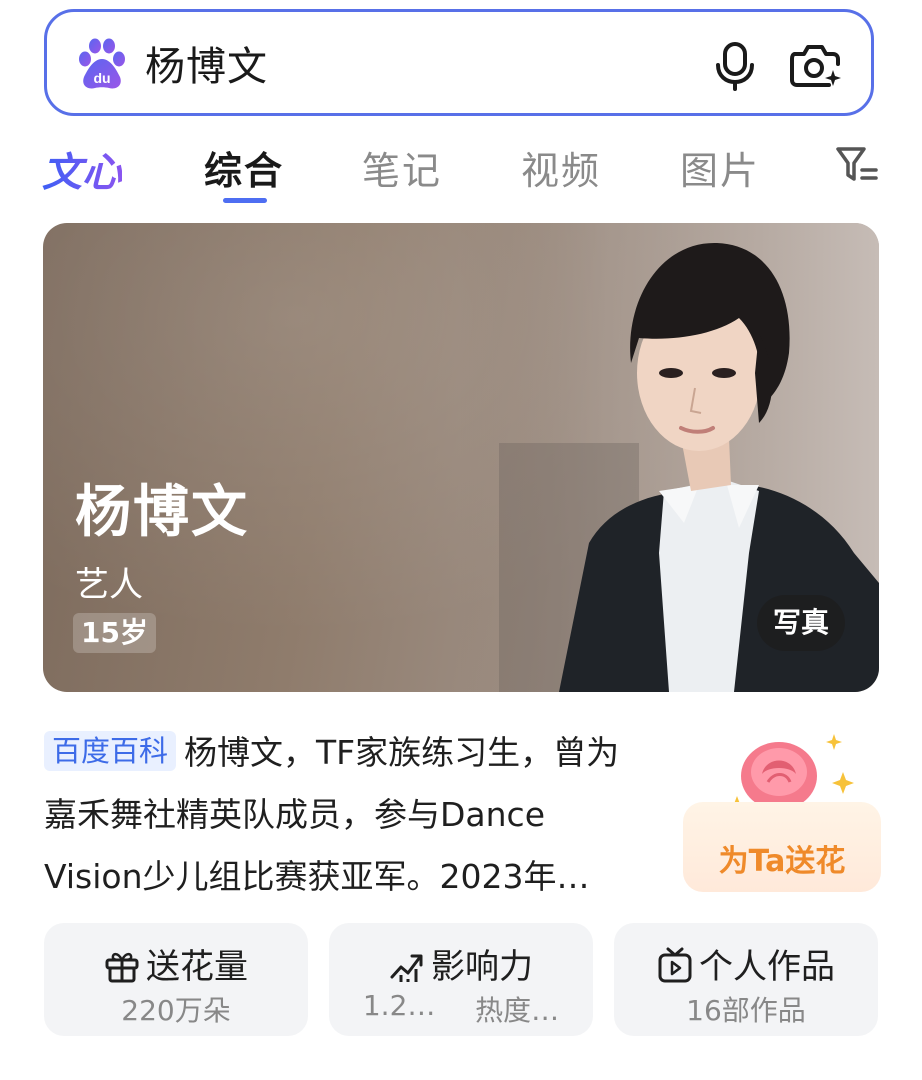 Image resolution: width=922 pixels, height=1080 pixels. I want to click on stat-value-works: 16部作品, so click(746, 1010).